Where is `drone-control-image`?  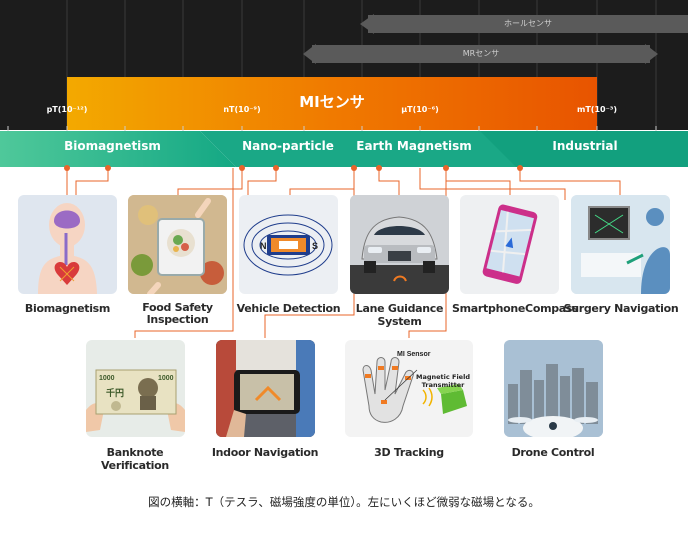 drone-control-image is located at coordinates (553, 388).